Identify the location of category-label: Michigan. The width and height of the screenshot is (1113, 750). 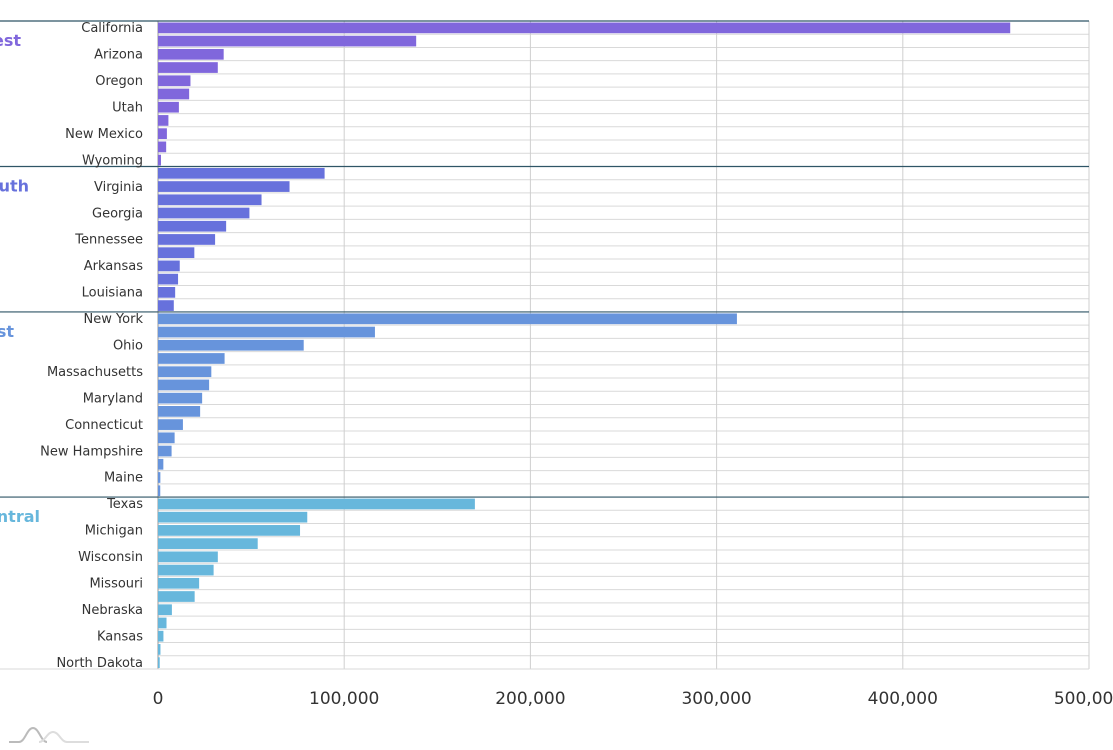
(114, 531).